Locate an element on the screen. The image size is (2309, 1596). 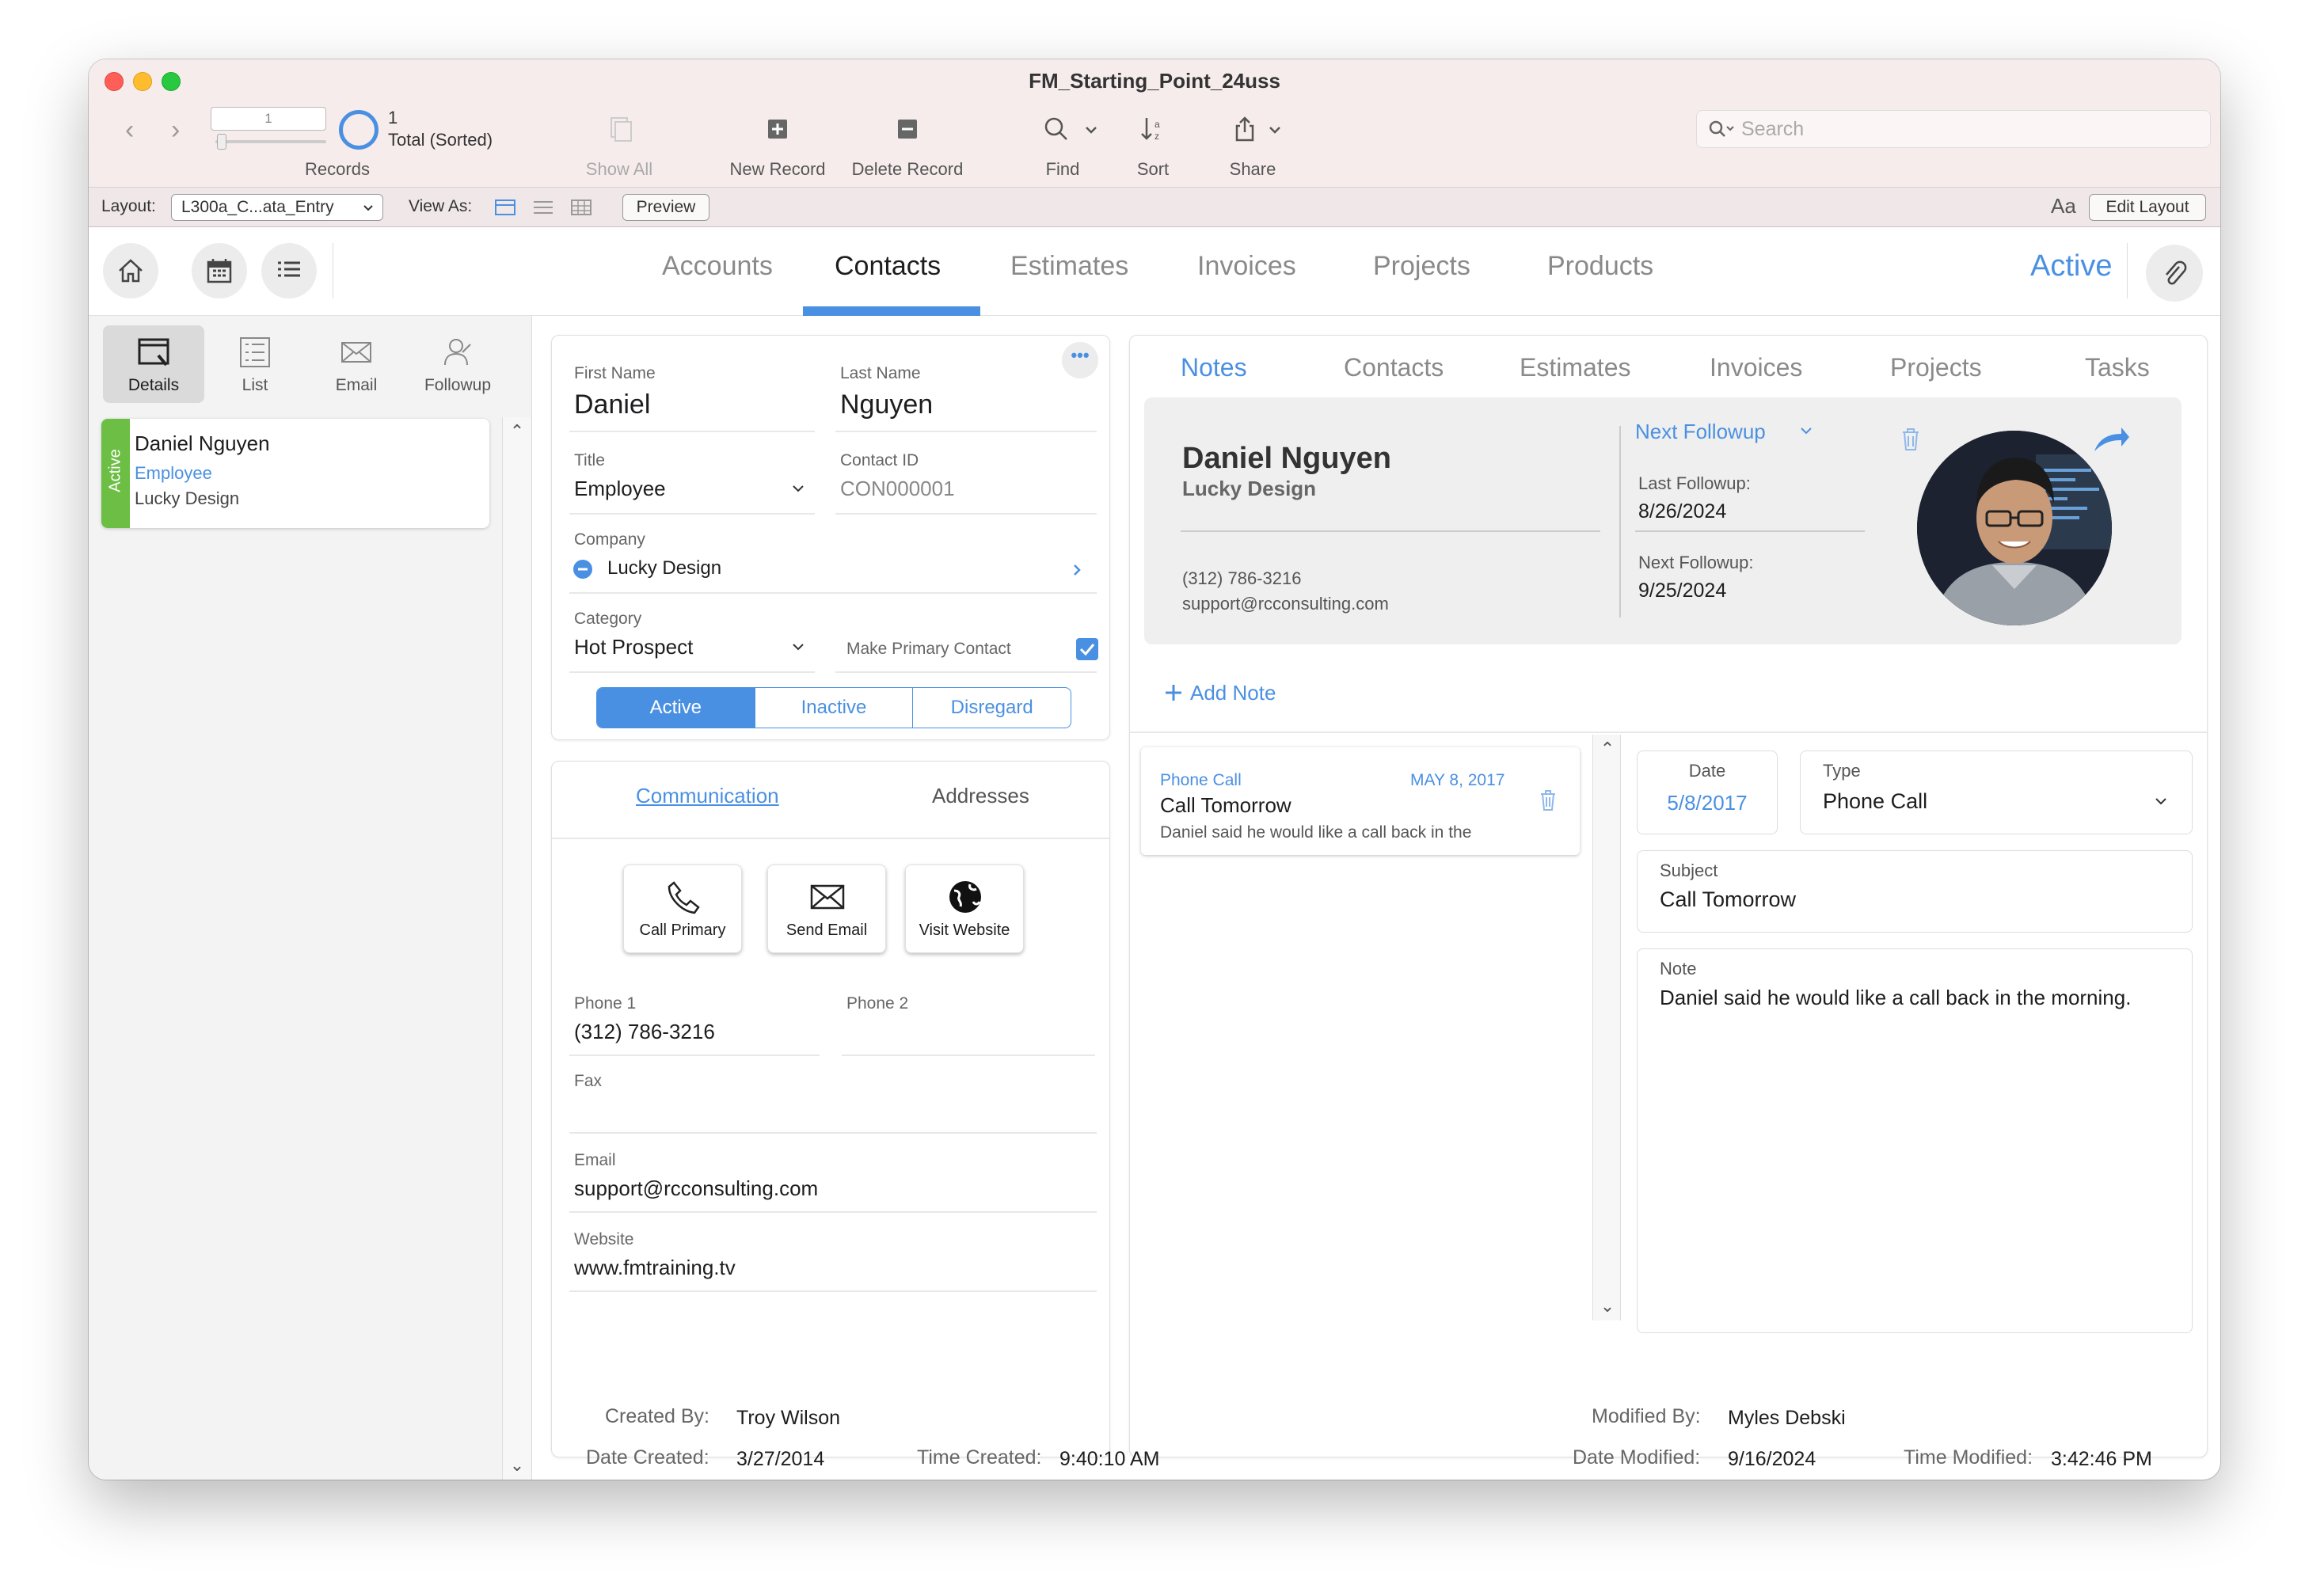
contact-photo is located at coordinates (2014, 528).